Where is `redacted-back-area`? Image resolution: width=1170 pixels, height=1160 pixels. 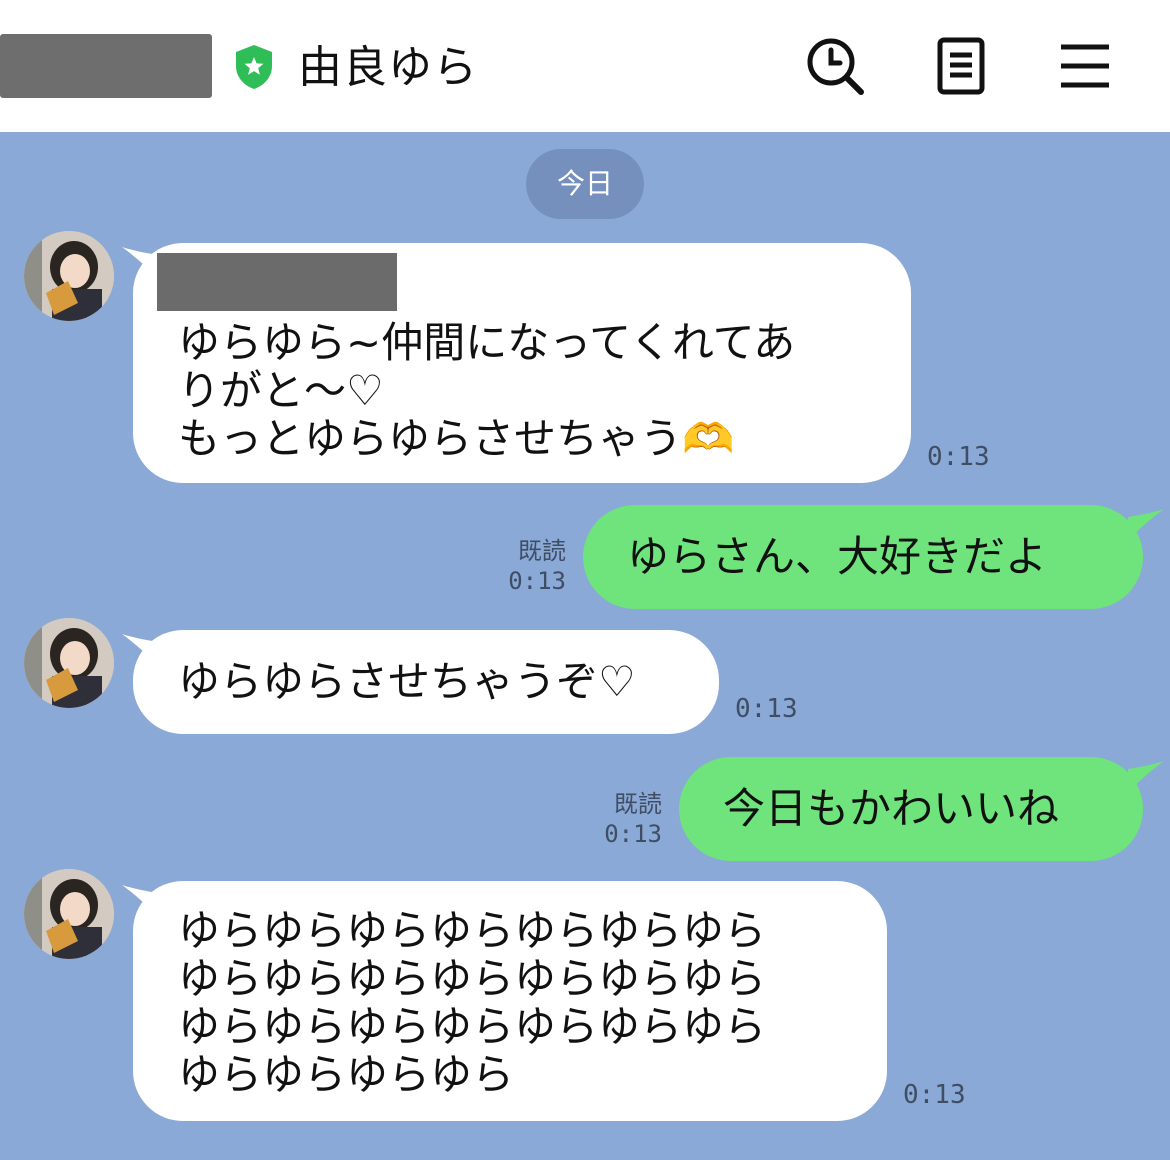
redacted-back-area is located at coordinates (106, 66).